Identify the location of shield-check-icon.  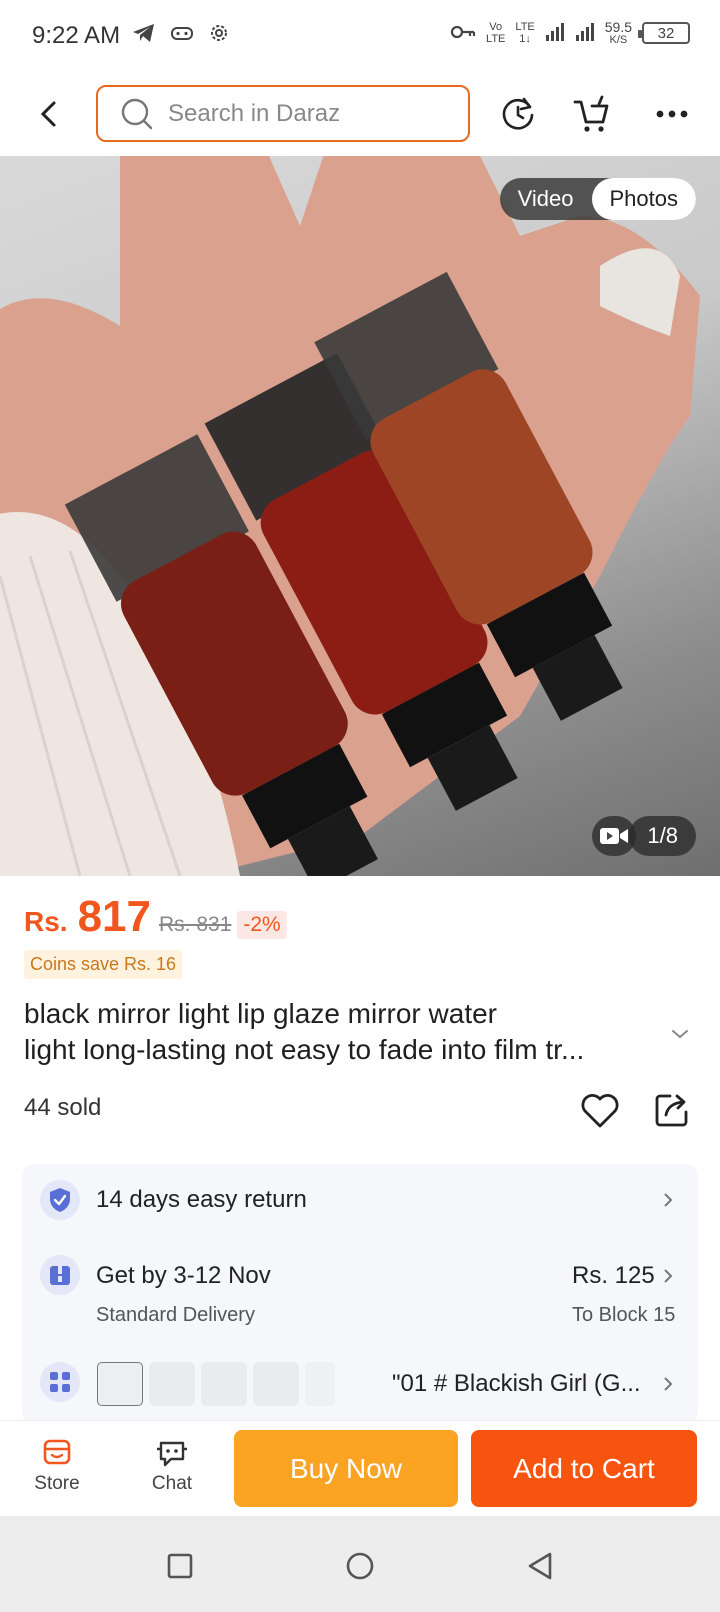
(60, 1200).